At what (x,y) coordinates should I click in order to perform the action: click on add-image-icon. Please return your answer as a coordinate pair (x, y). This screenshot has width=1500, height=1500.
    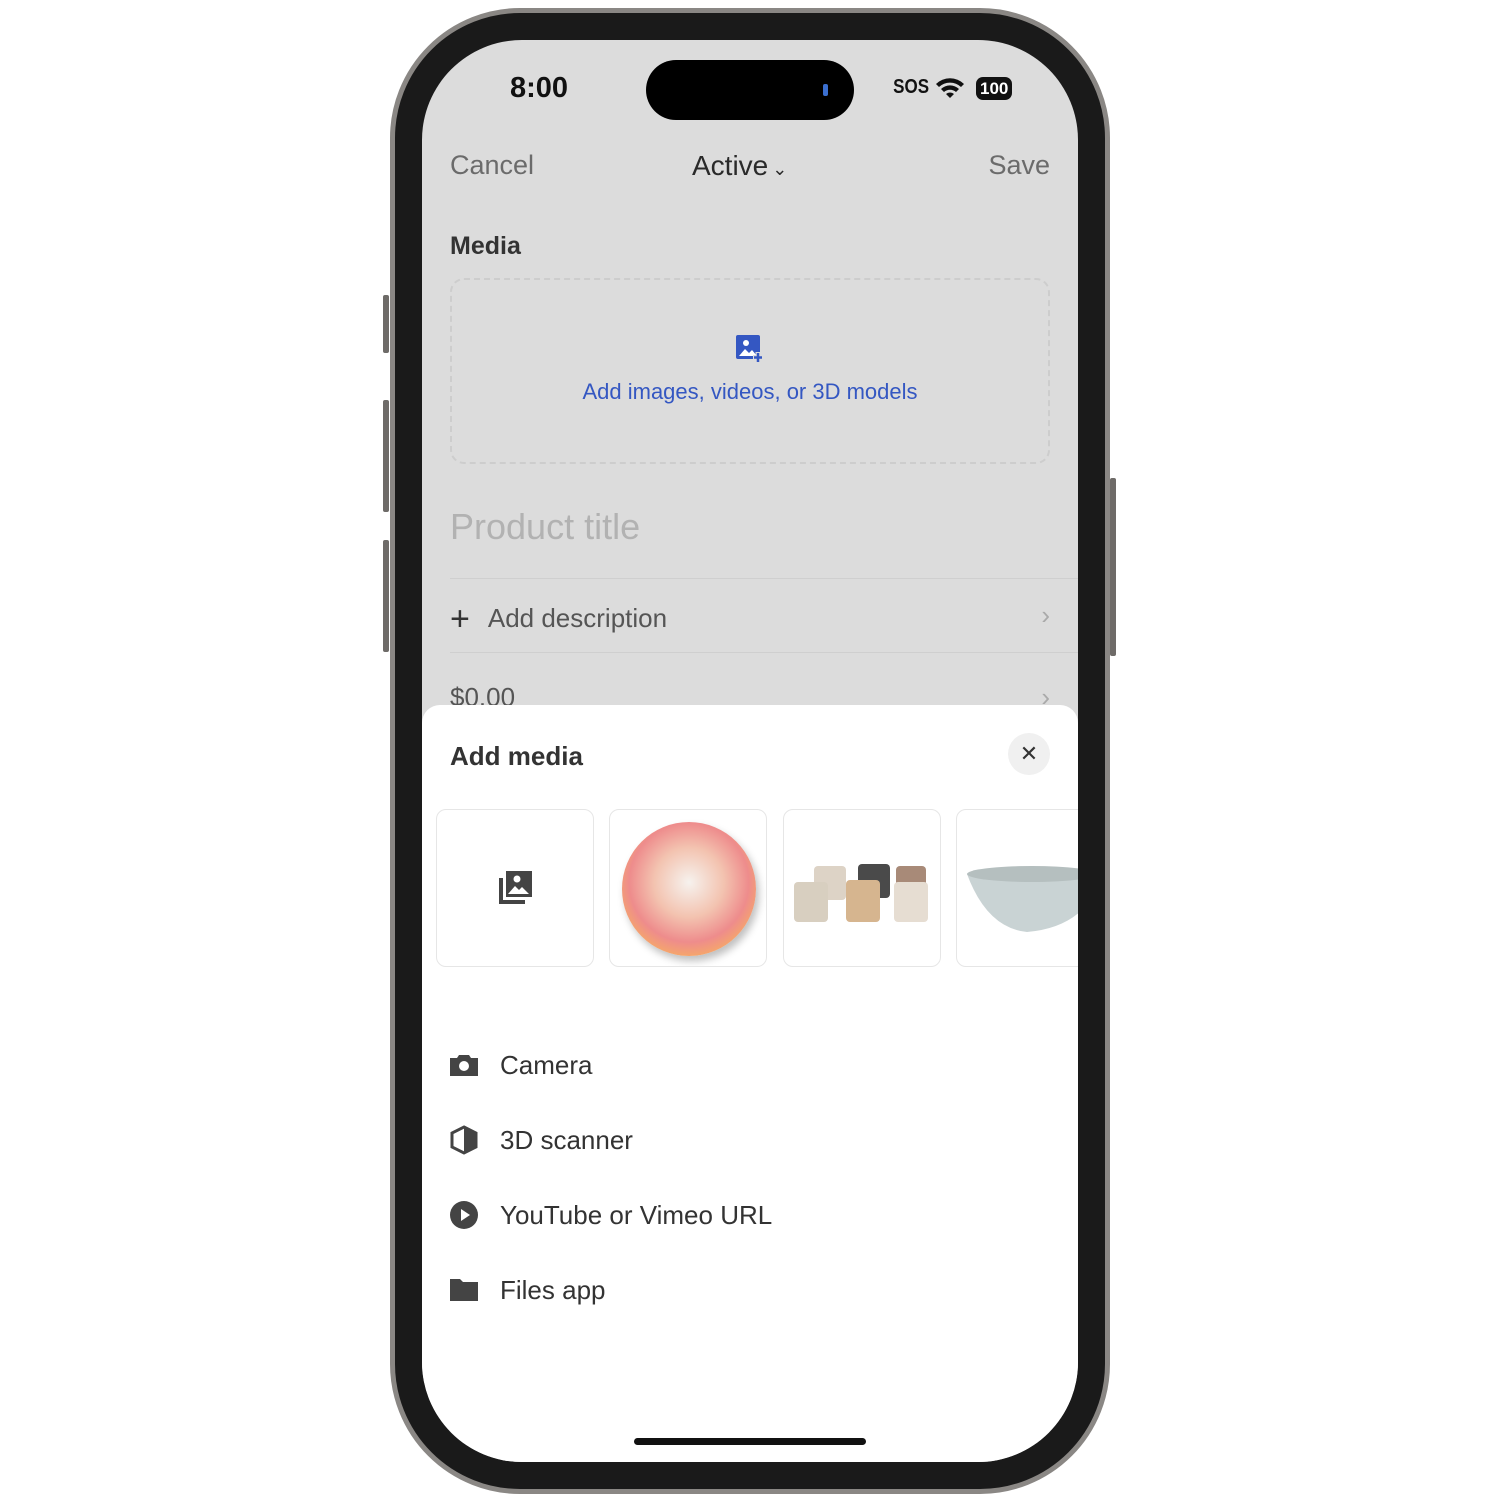
    Looking at the image, I should click on (750, 349).